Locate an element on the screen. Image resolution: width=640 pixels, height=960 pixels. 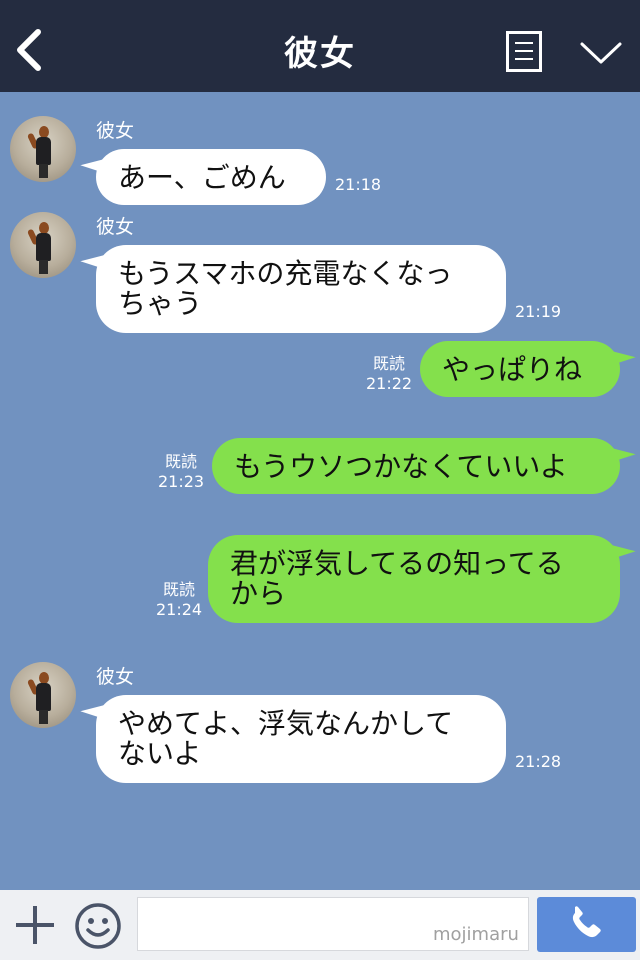
message-time: 21:28 is located at coordinates (538, 761).